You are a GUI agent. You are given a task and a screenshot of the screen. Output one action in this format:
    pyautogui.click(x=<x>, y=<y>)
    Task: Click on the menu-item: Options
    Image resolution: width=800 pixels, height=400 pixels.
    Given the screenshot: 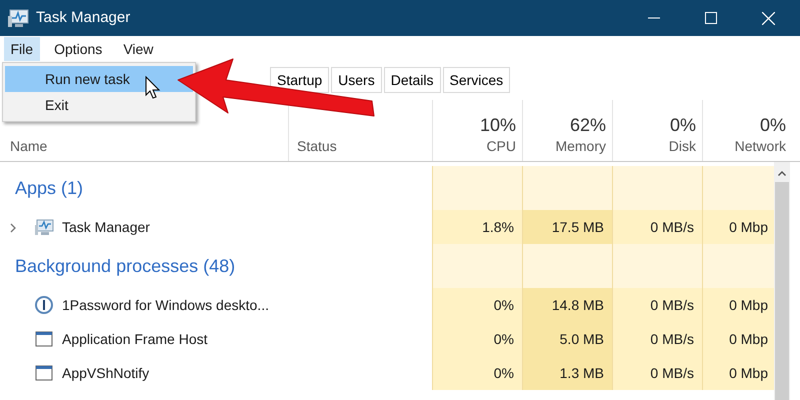 What is the action you would take?
    pyautogui.click(x=78, y=49)
    